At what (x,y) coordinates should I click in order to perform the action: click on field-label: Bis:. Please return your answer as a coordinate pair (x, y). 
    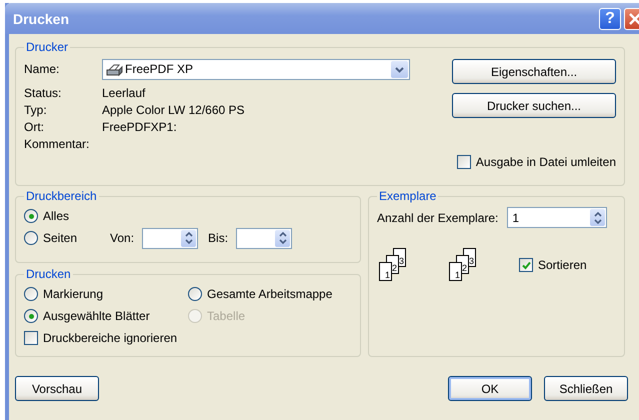
    Looking at the image, I should click on (218, 238).